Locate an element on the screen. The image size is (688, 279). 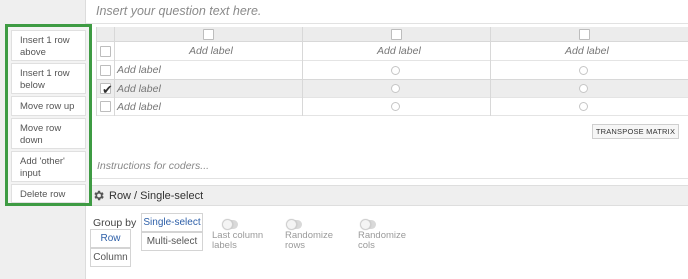
menu-item-move-row-down: Move row down is located at coordinates (48, 133).